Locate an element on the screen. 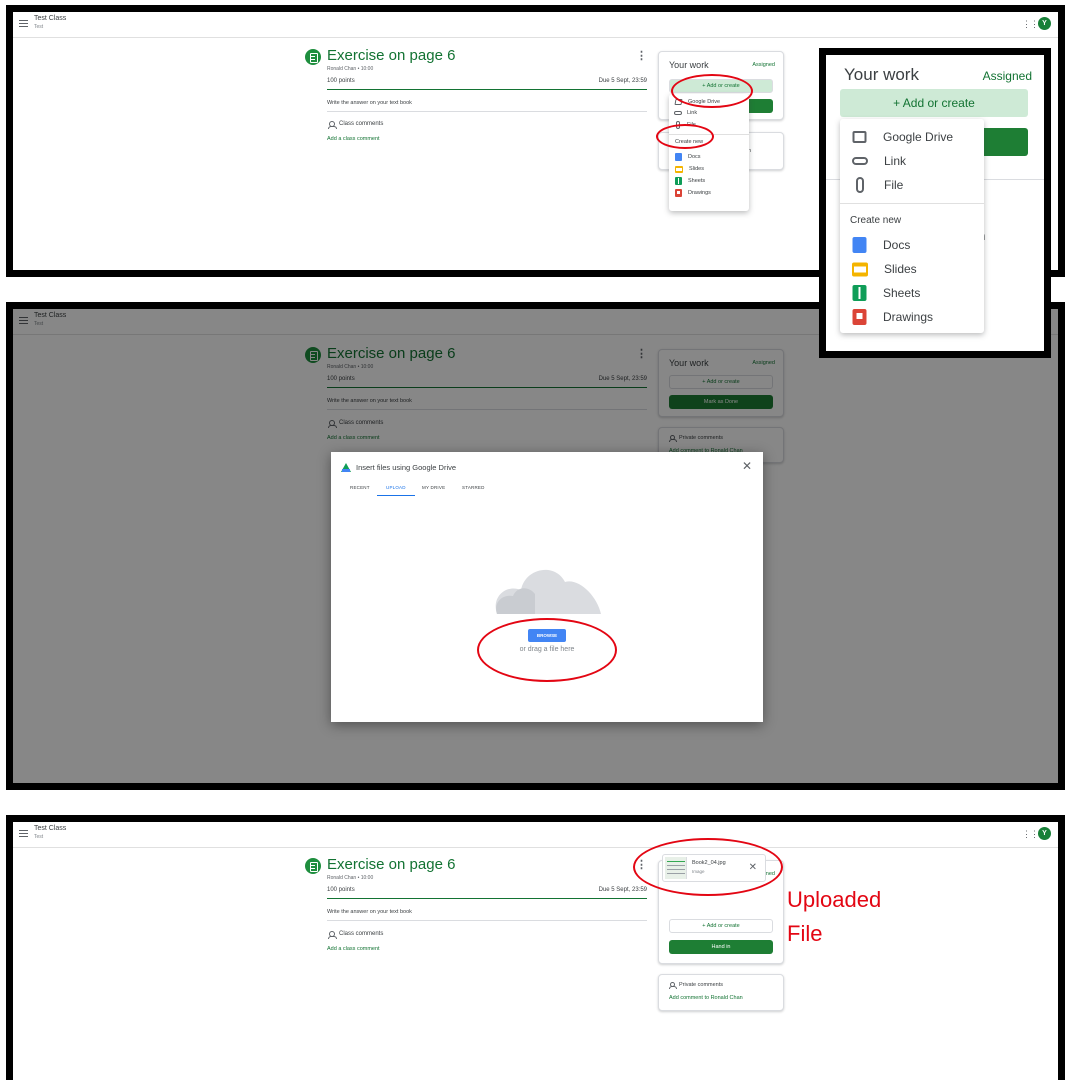  add-private-comment-link: Add comment to Ronald Chan is located at coordinates (706, 998).